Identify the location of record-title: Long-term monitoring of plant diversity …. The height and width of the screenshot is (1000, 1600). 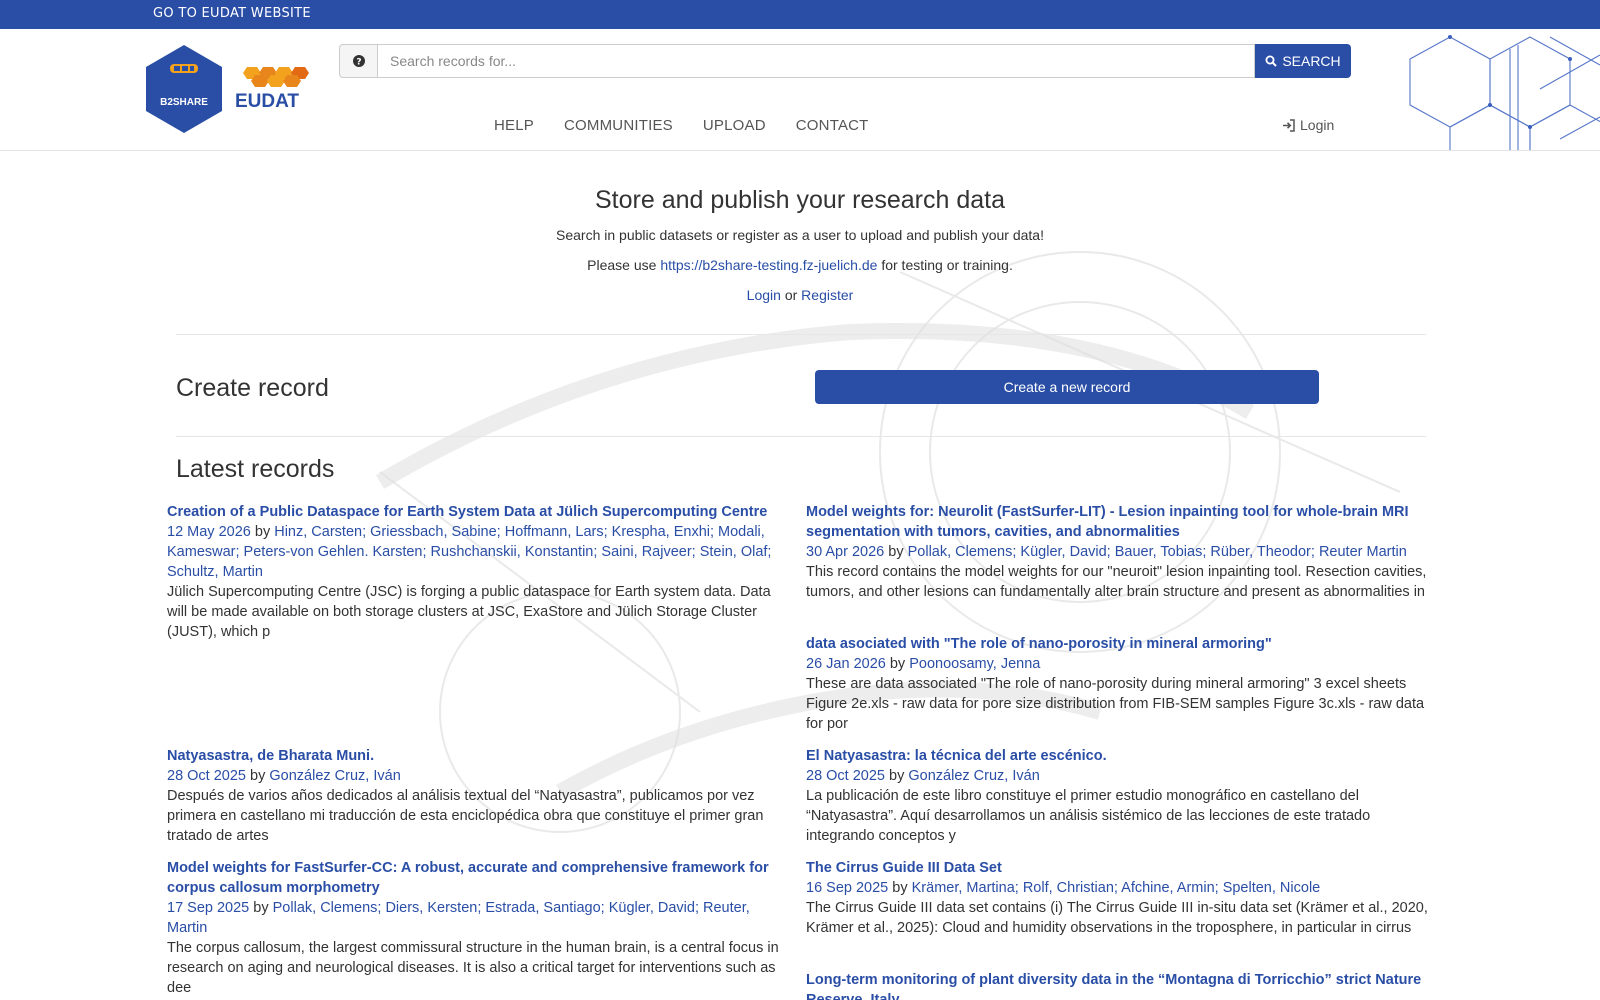
(1118, 985).